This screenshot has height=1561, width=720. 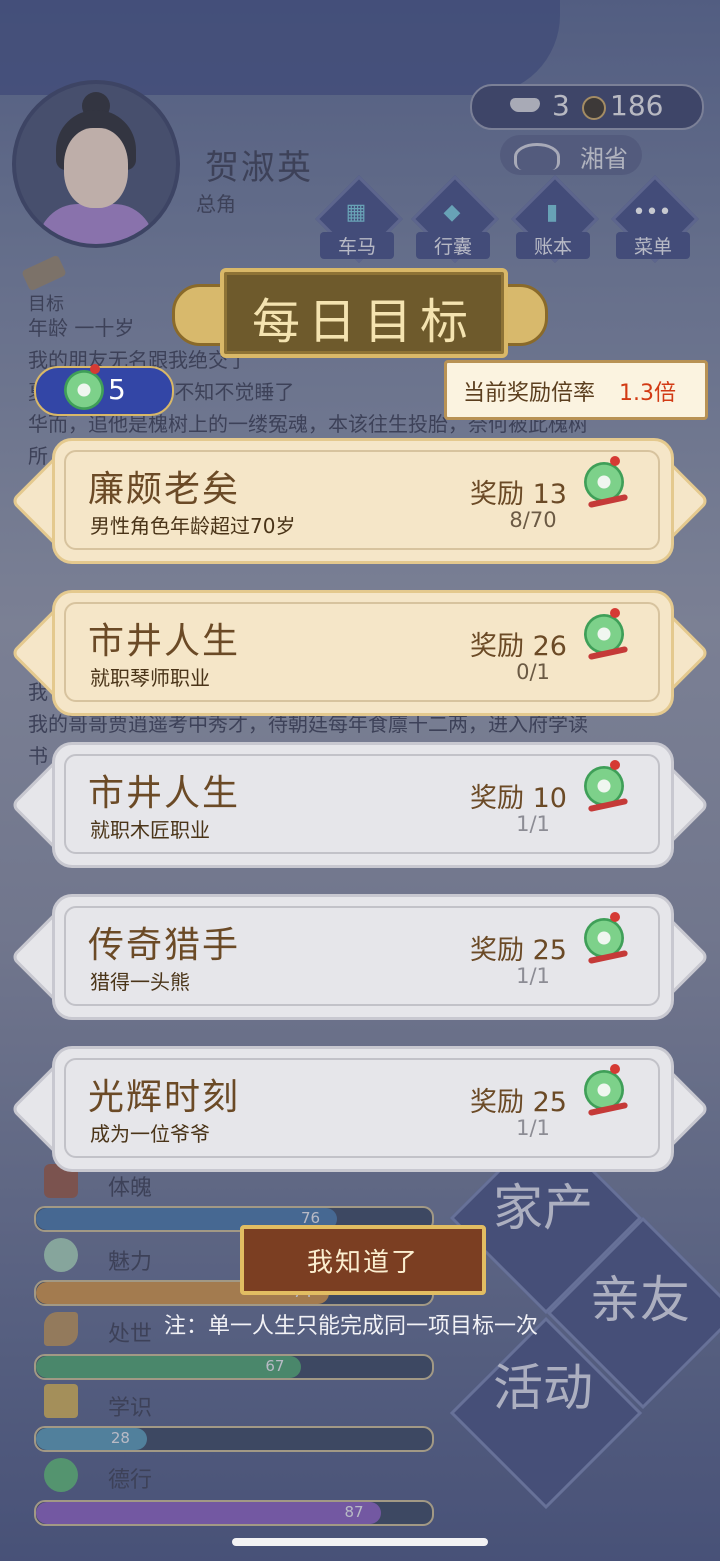 I want to click on goal-progress: 8/70, so click(x=533, y=520).